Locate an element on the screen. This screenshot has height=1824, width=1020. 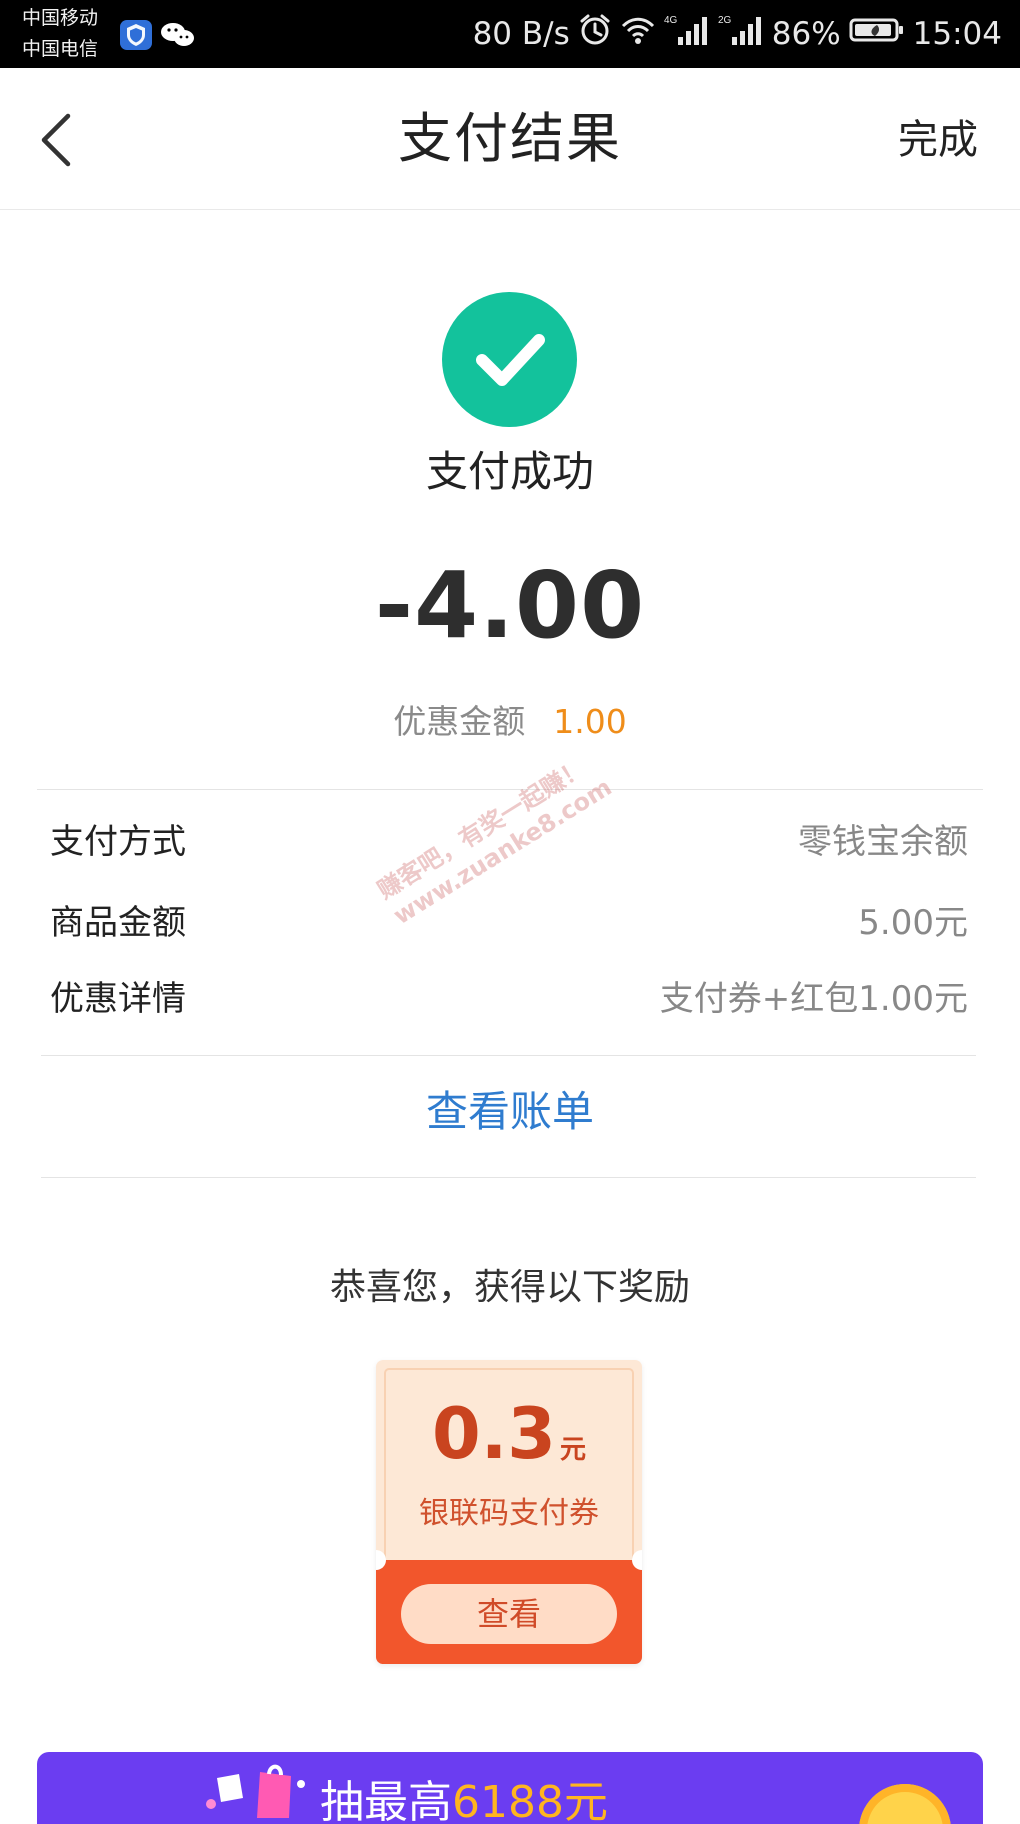
page-title: 支付结果 is located at coordinates (510, 138).